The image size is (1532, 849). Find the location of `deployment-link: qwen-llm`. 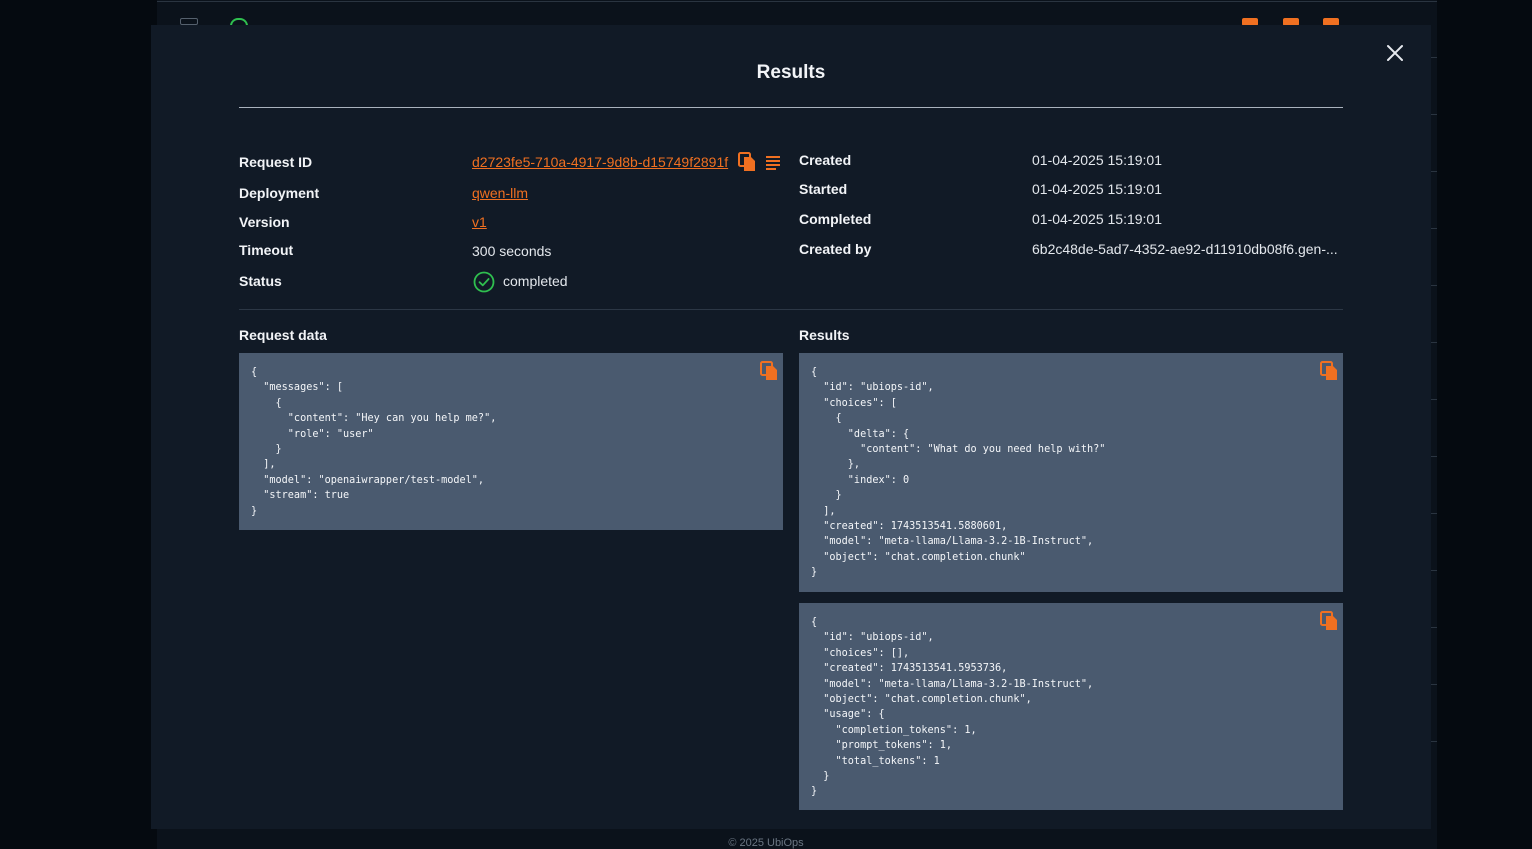

deployment-link: qwen-llm is located at coordinates (500, 193).